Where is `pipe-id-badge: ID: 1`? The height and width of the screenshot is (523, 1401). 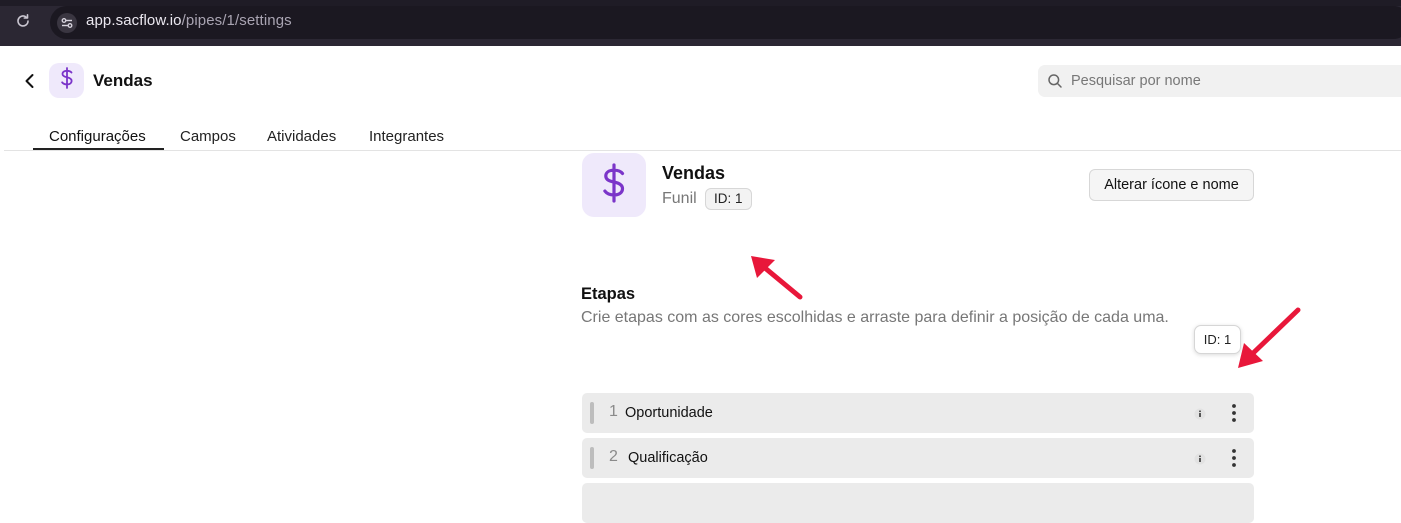
pipe-id-badge: ID: 1 is located at coordinates (728, 199).